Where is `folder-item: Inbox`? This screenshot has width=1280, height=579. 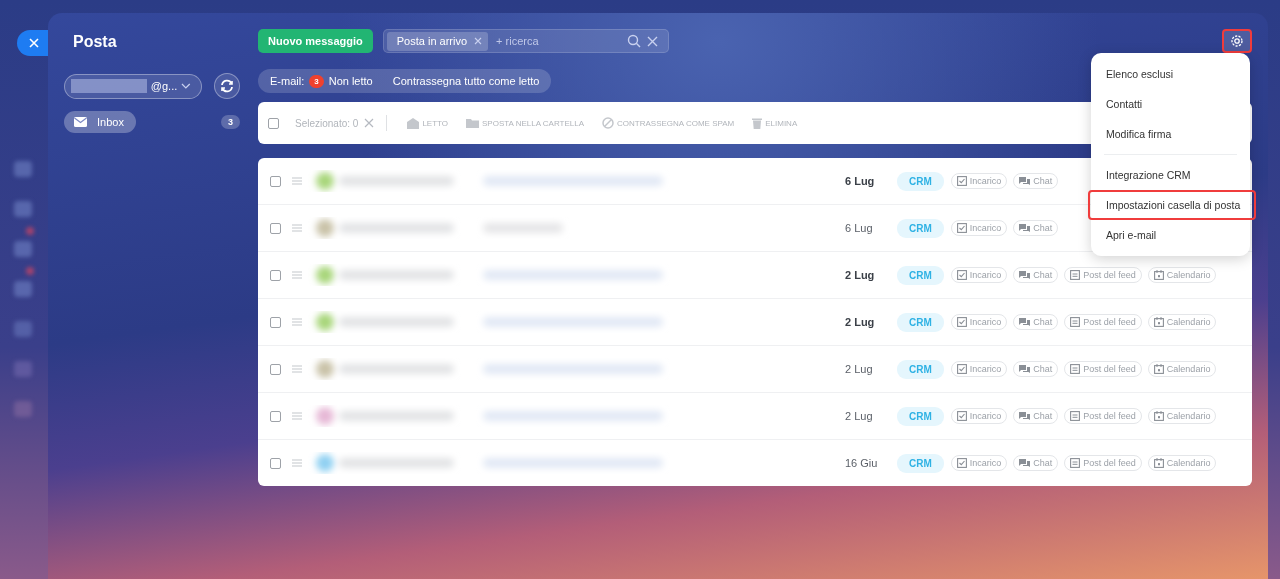 folder-item: Inbox is located at coordinates (100, 122).